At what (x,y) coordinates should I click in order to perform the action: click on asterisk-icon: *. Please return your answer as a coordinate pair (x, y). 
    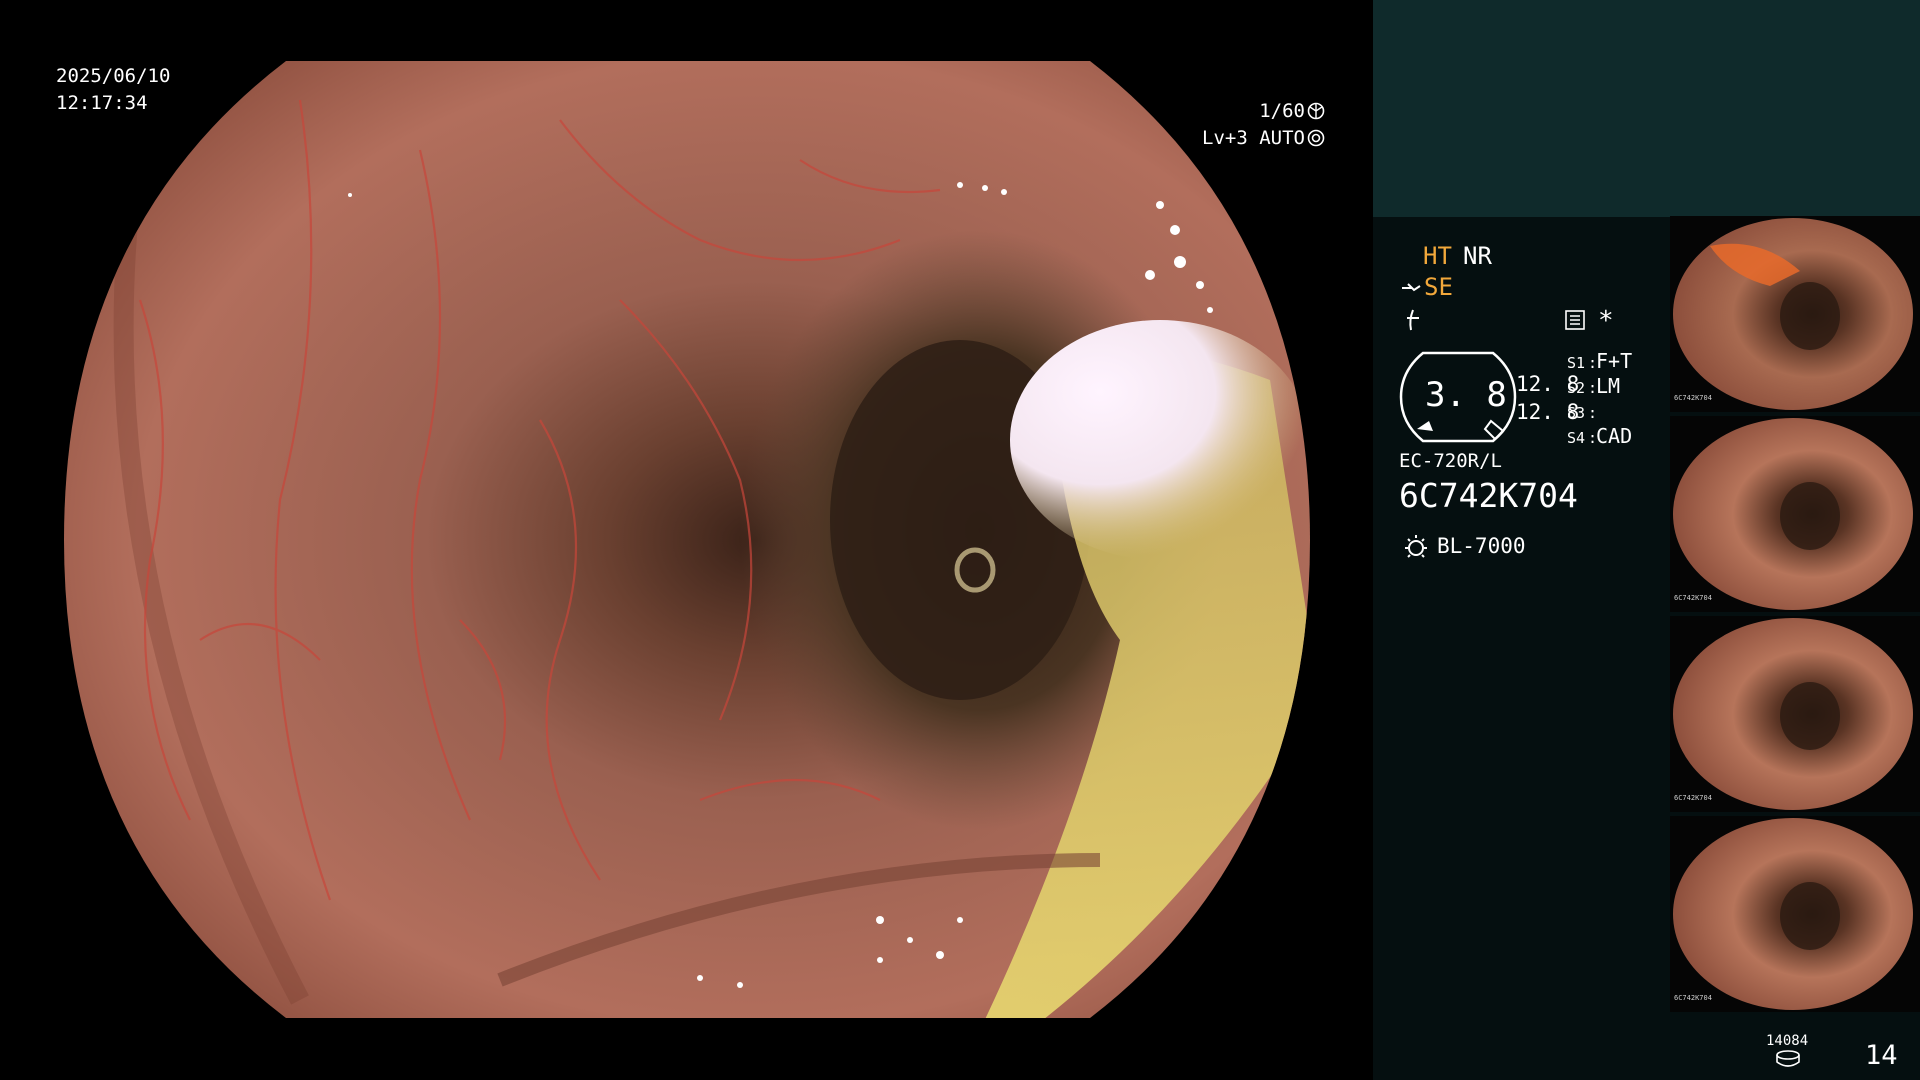
    Looking at the image, I should click on (1606, 321).